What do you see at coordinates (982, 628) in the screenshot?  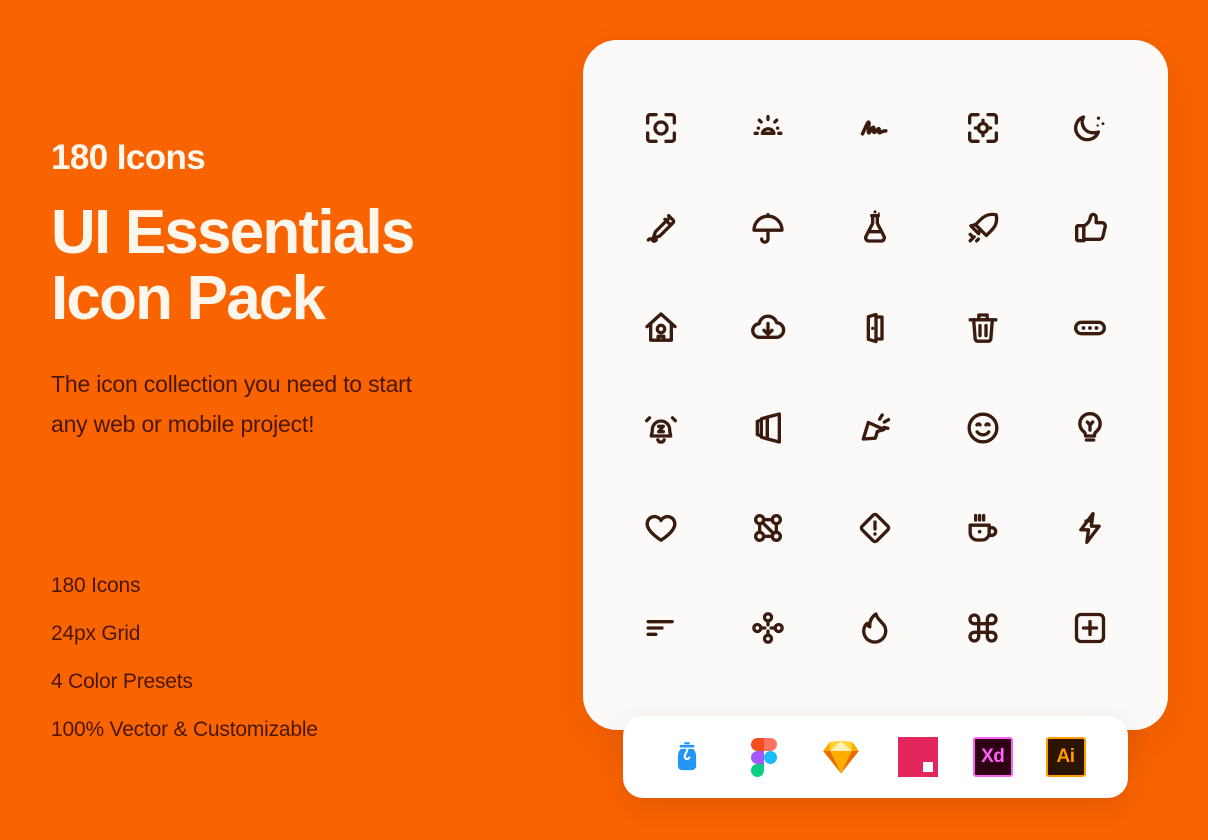 I see `command-key-icon` at bounding box center [982, 628].